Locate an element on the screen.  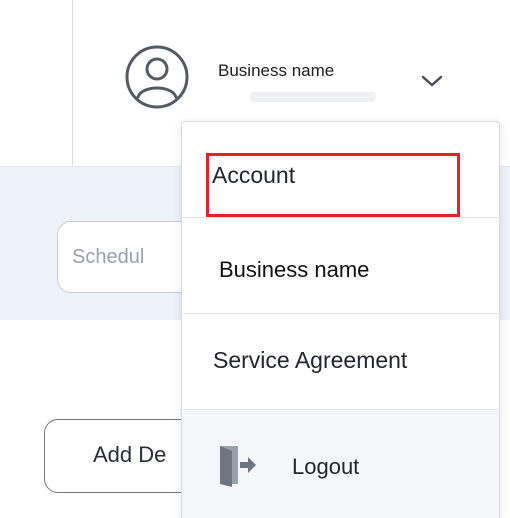
logout-door-icon is located at coordinates (238, 465).